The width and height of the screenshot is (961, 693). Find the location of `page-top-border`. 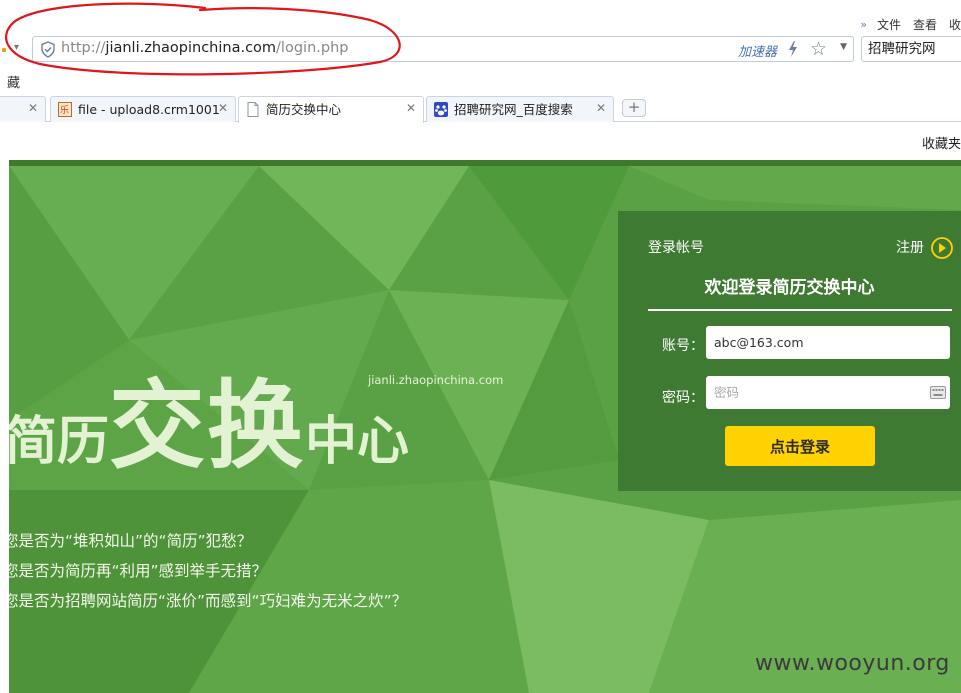

page-top-border is located at coordinates (485, 163).